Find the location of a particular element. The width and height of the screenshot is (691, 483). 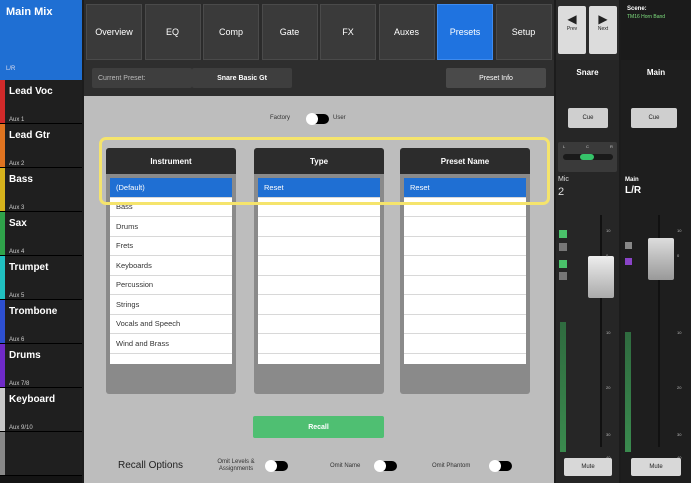

omit-name-toggle is located at coordinates (385, 466).